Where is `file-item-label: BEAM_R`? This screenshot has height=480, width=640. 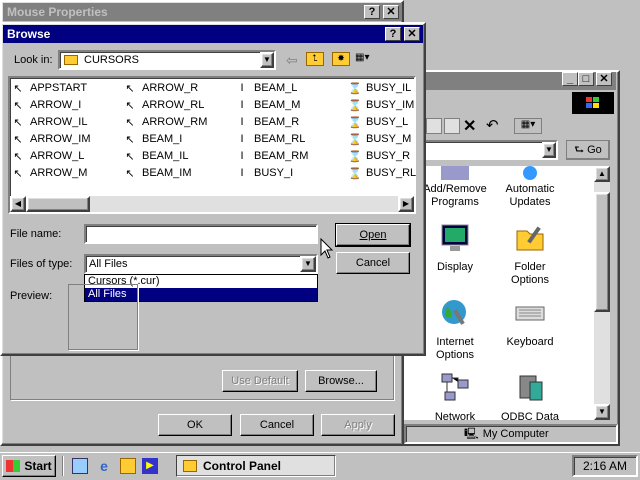
file-item-label: BEAM_R is located at coordinates (277, 122).